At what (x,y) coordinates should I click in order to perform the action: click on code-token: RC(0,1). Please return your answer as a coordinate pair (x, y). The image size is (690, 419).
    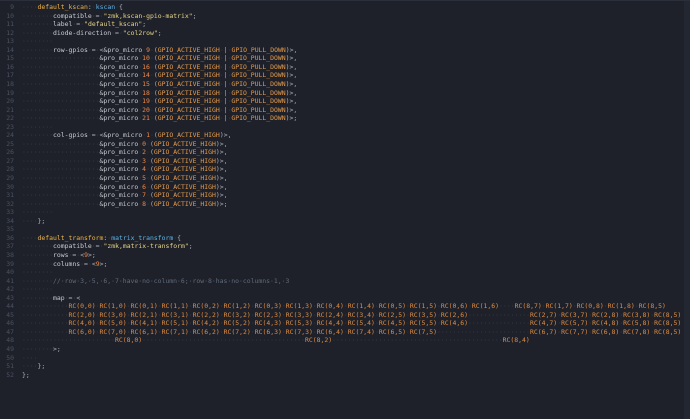
    Looking at the image, I should click on (144, 306).